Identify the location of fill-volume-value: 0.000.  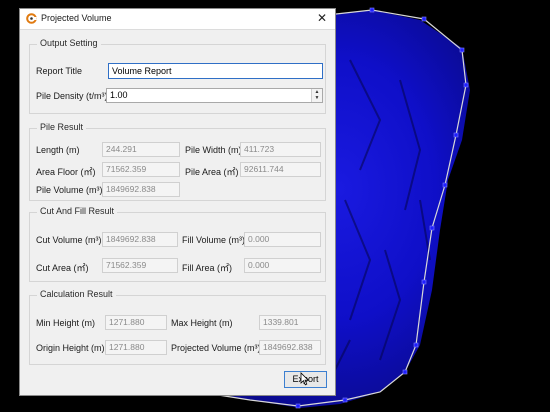
(282, 239).